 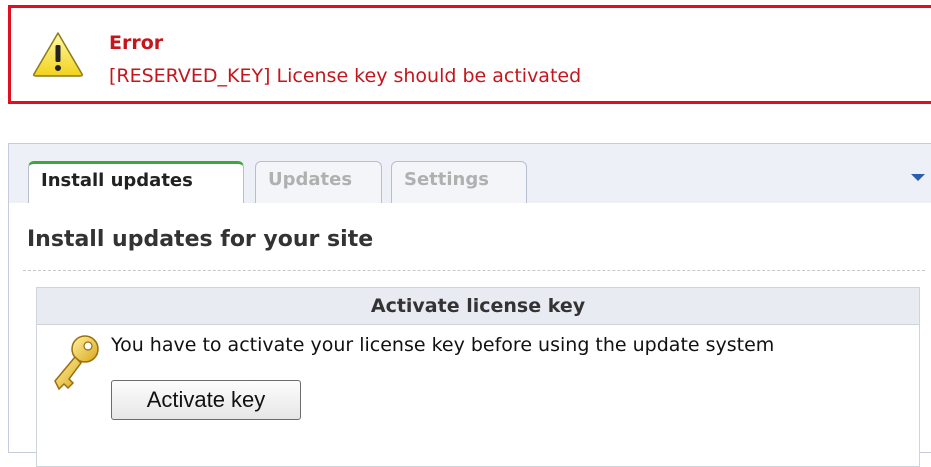 I want to click on tab-strip: Install updates Updates Settings, so click(x=470, y=174).